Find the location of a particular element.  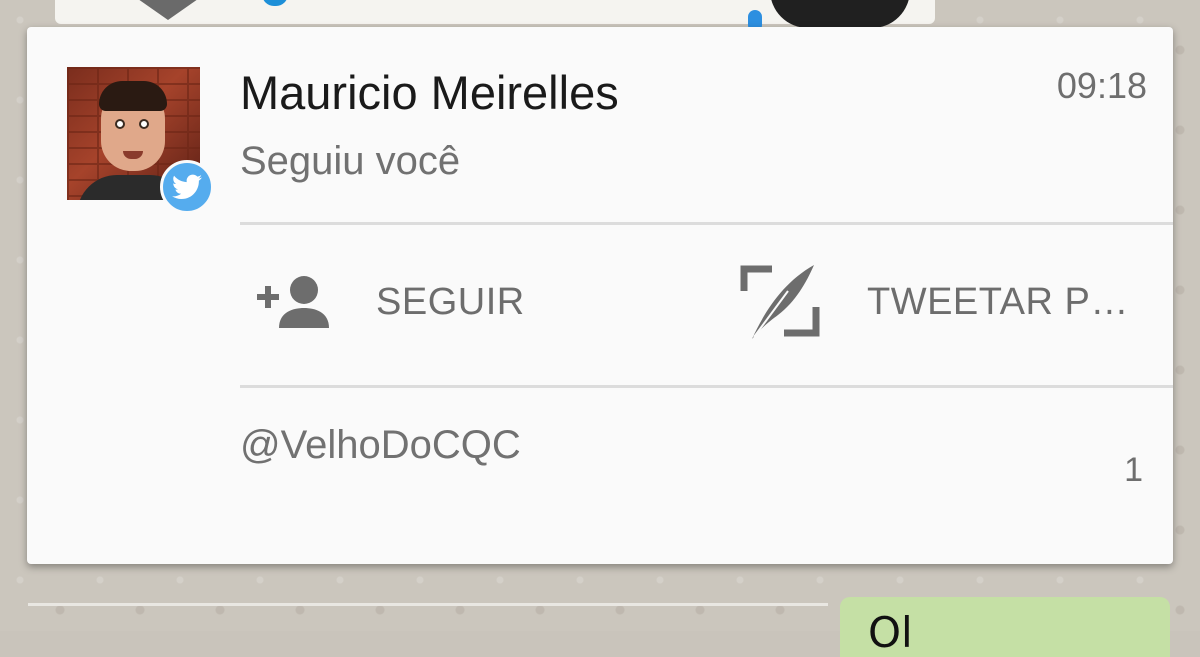

background-bubble-text: Ol is located at coordinates (890, 632).